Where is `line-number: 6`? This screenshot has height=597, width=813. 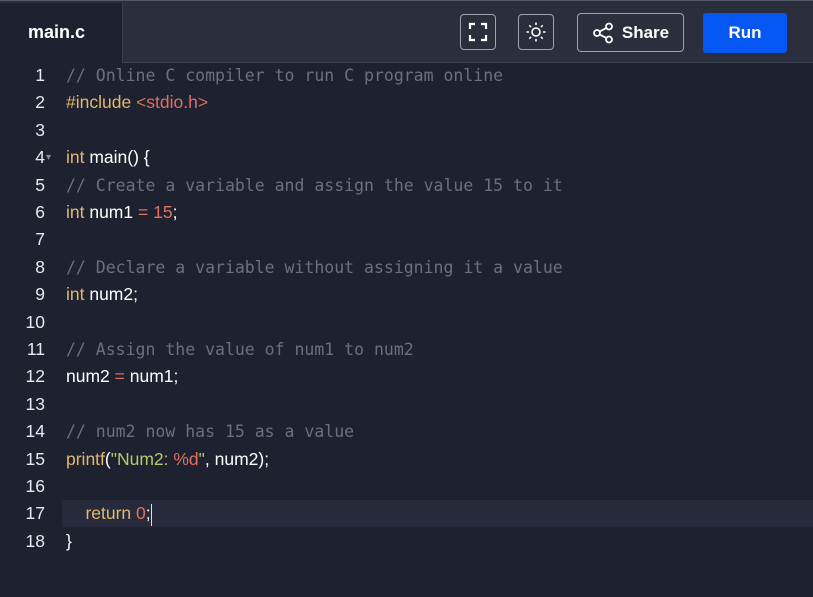 line-number: 6 is located at coordinates (40, 212).